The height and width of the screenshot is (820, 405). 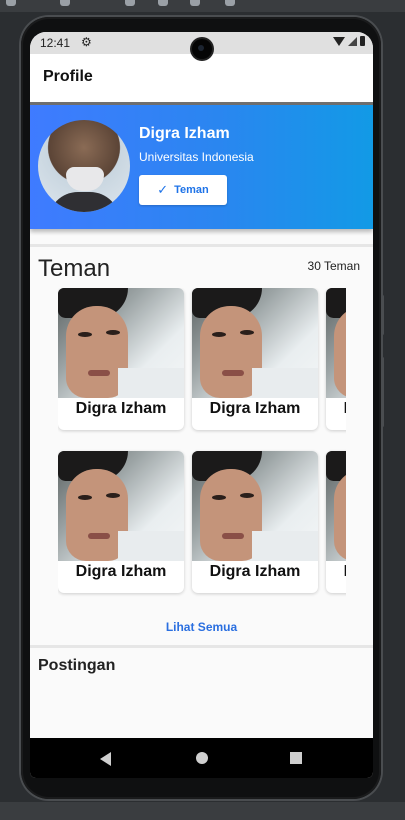 What do you see at coordinates (68, 76) in the screenshot?
I see `page-title: Profile` at bounding box center [68, 76].